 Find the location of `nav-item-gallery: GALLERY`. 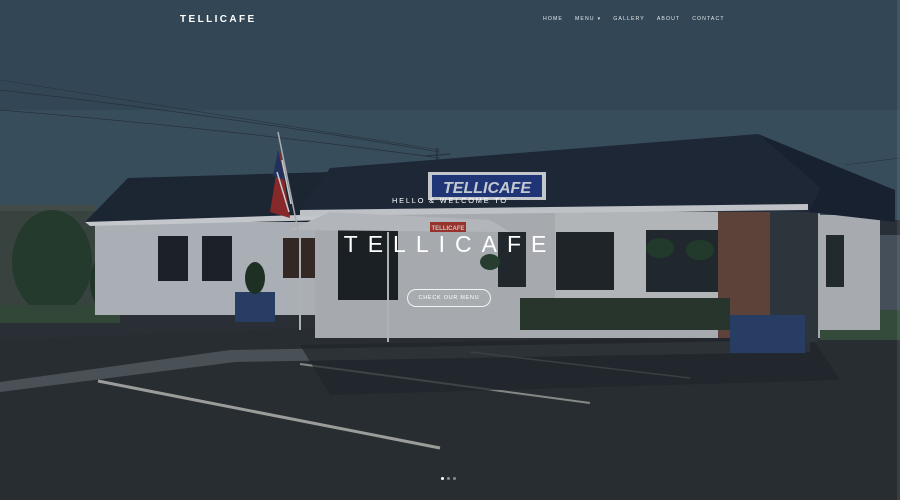

nav-item-gallery: GALLERY is located at coordinates (629, 19).